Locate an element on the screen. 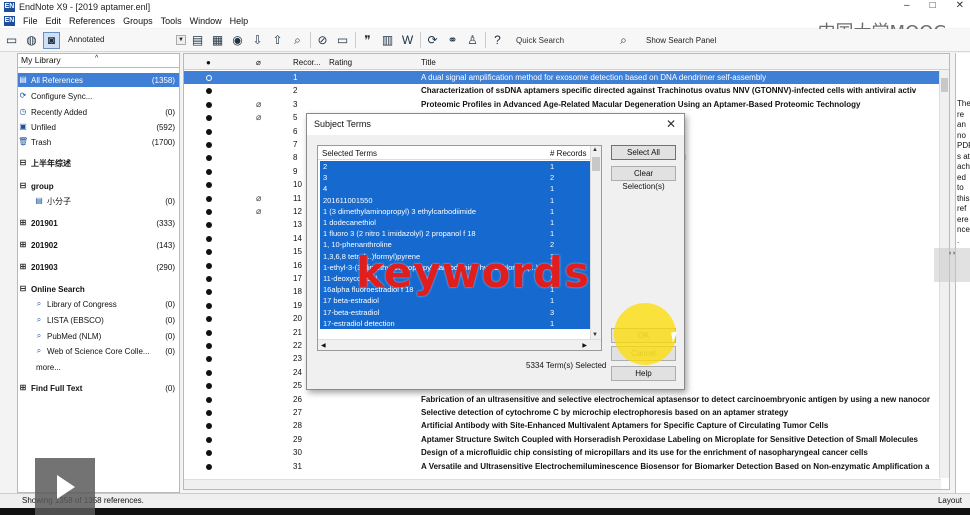  group-set-201901: ⊞ 201901 (333) is located at coordinates (98, 223).